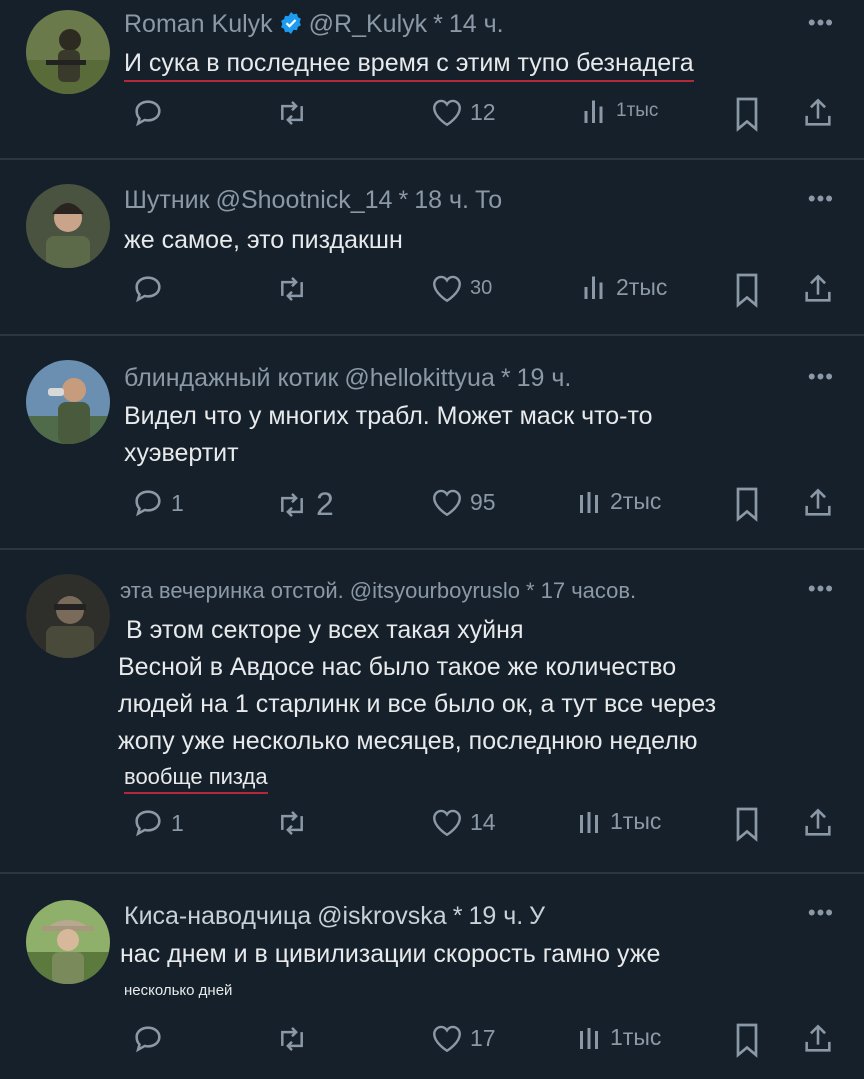 The image size is (864, 1079). What do you see at coordinates (232, 590) in the screenshot?
I see `author-name: эта вечеринка отстой.` at bounding box center [232, 590].